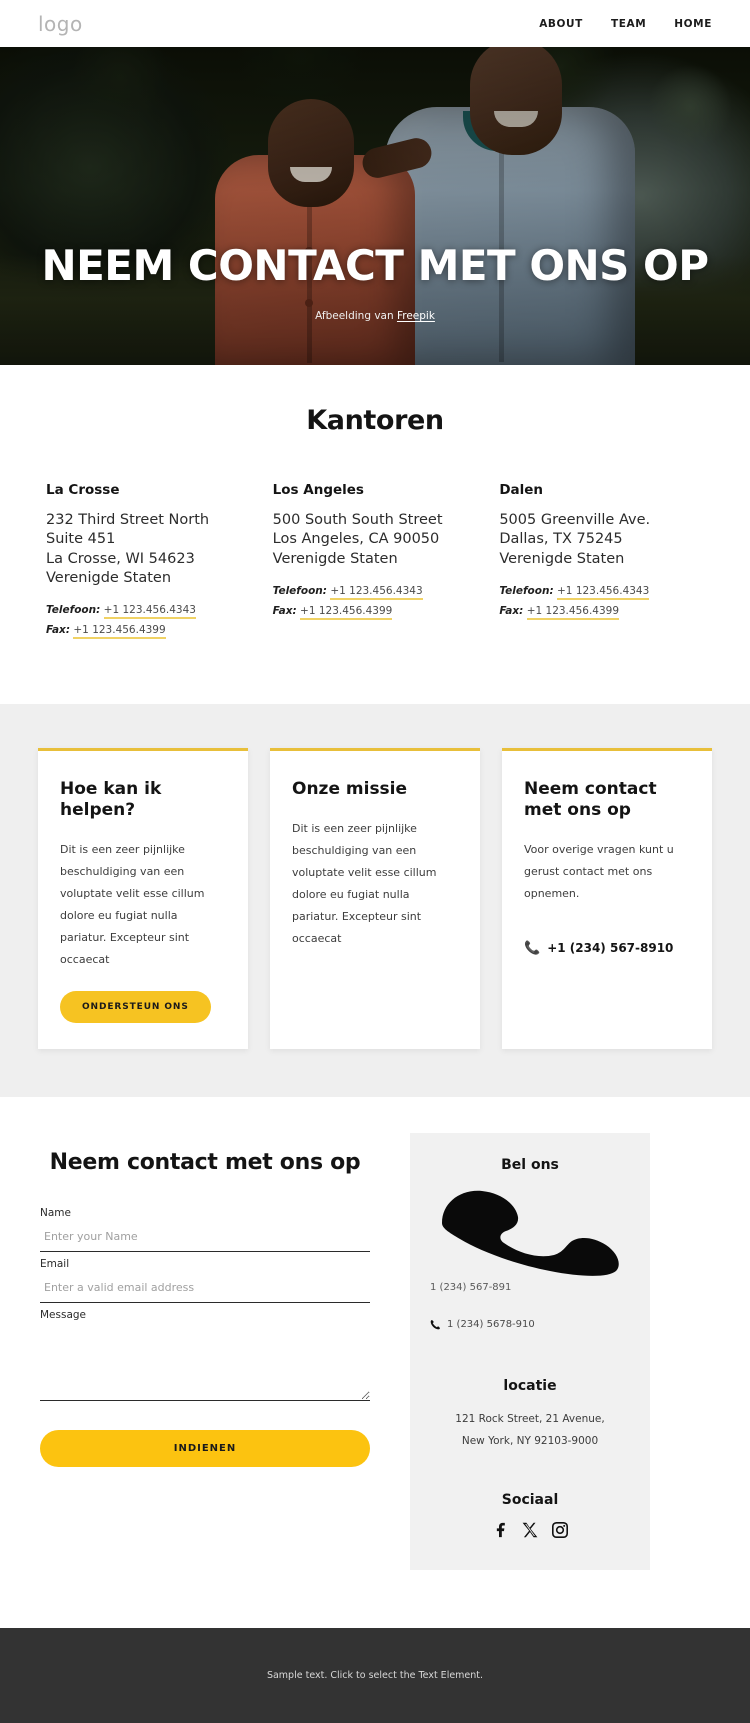  What do you see at coordinates (532, 948) in the screenshot?
I see `phone-icon: 📞` at bounding box center [532, 948].